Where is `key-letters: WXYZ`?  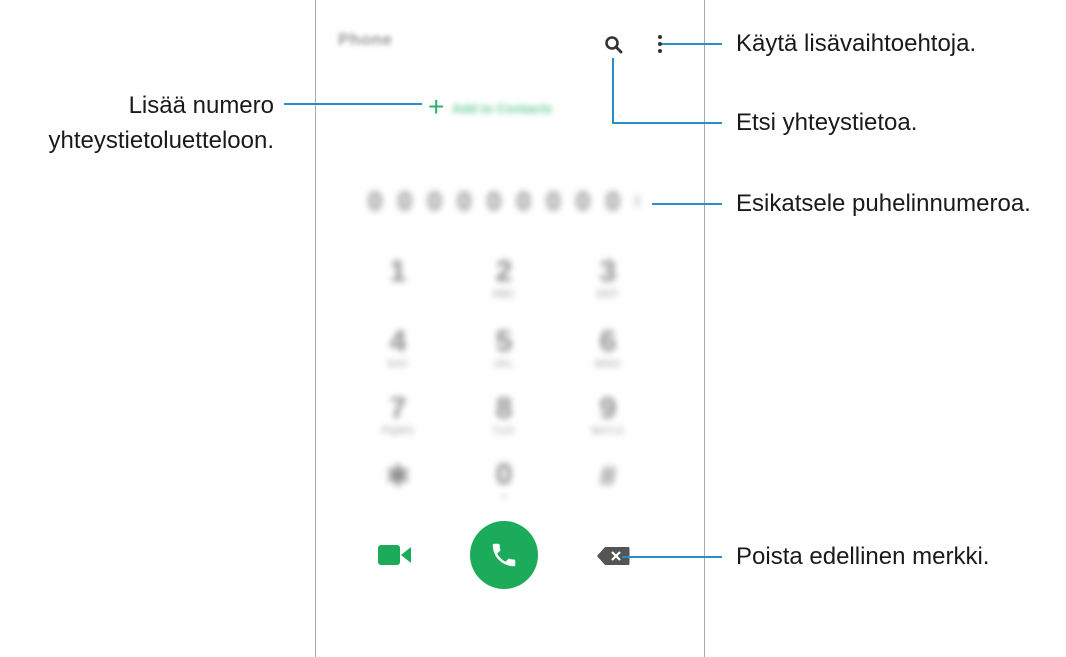 key-letters: WXYZ is located at coordinates (608, 431).